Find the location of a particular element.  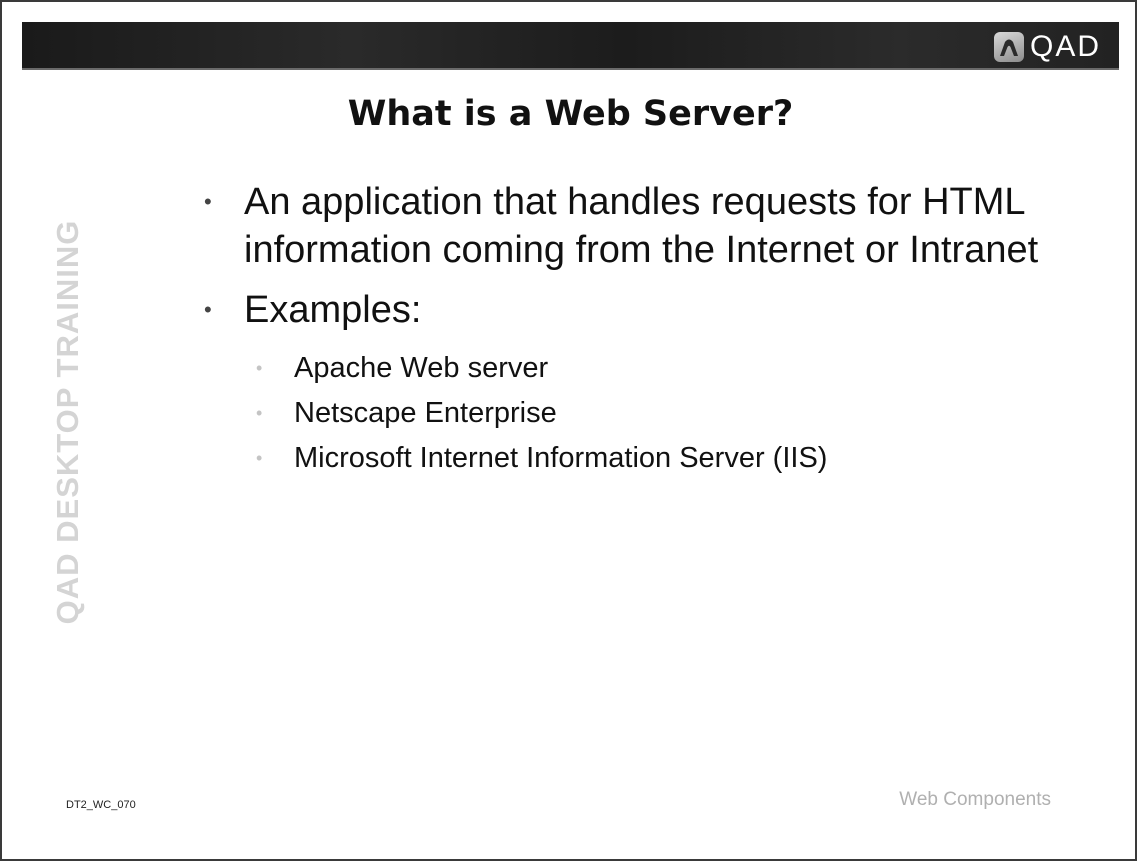

bullet-item: • Examples: is located at coordinates (632, 310).